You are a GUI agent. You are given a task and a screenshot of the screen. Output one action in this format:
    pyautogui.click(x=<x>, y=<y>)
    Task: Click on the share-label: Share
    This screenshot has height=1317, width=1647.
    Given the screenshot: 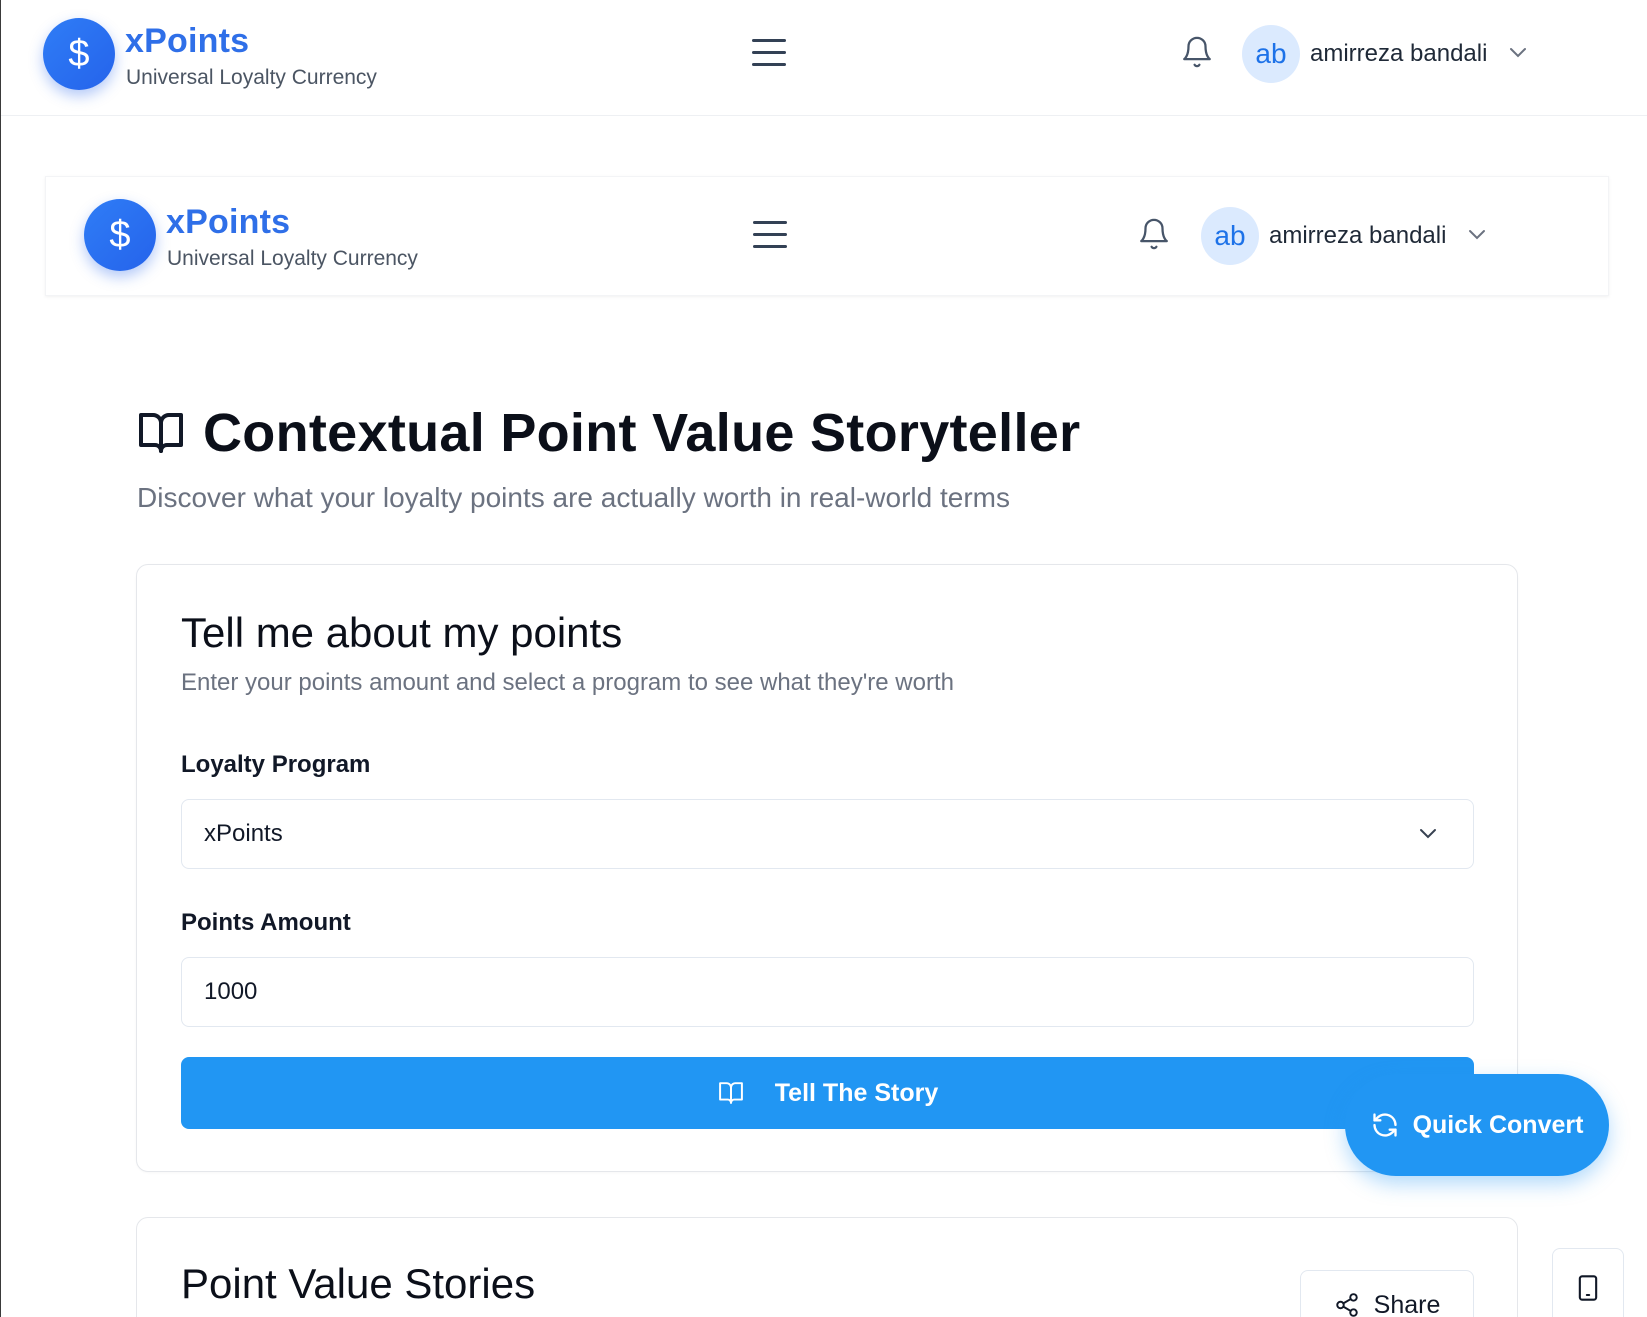 What is the action you would take?
    pyautogui.click(x=1407, y=1303)
    